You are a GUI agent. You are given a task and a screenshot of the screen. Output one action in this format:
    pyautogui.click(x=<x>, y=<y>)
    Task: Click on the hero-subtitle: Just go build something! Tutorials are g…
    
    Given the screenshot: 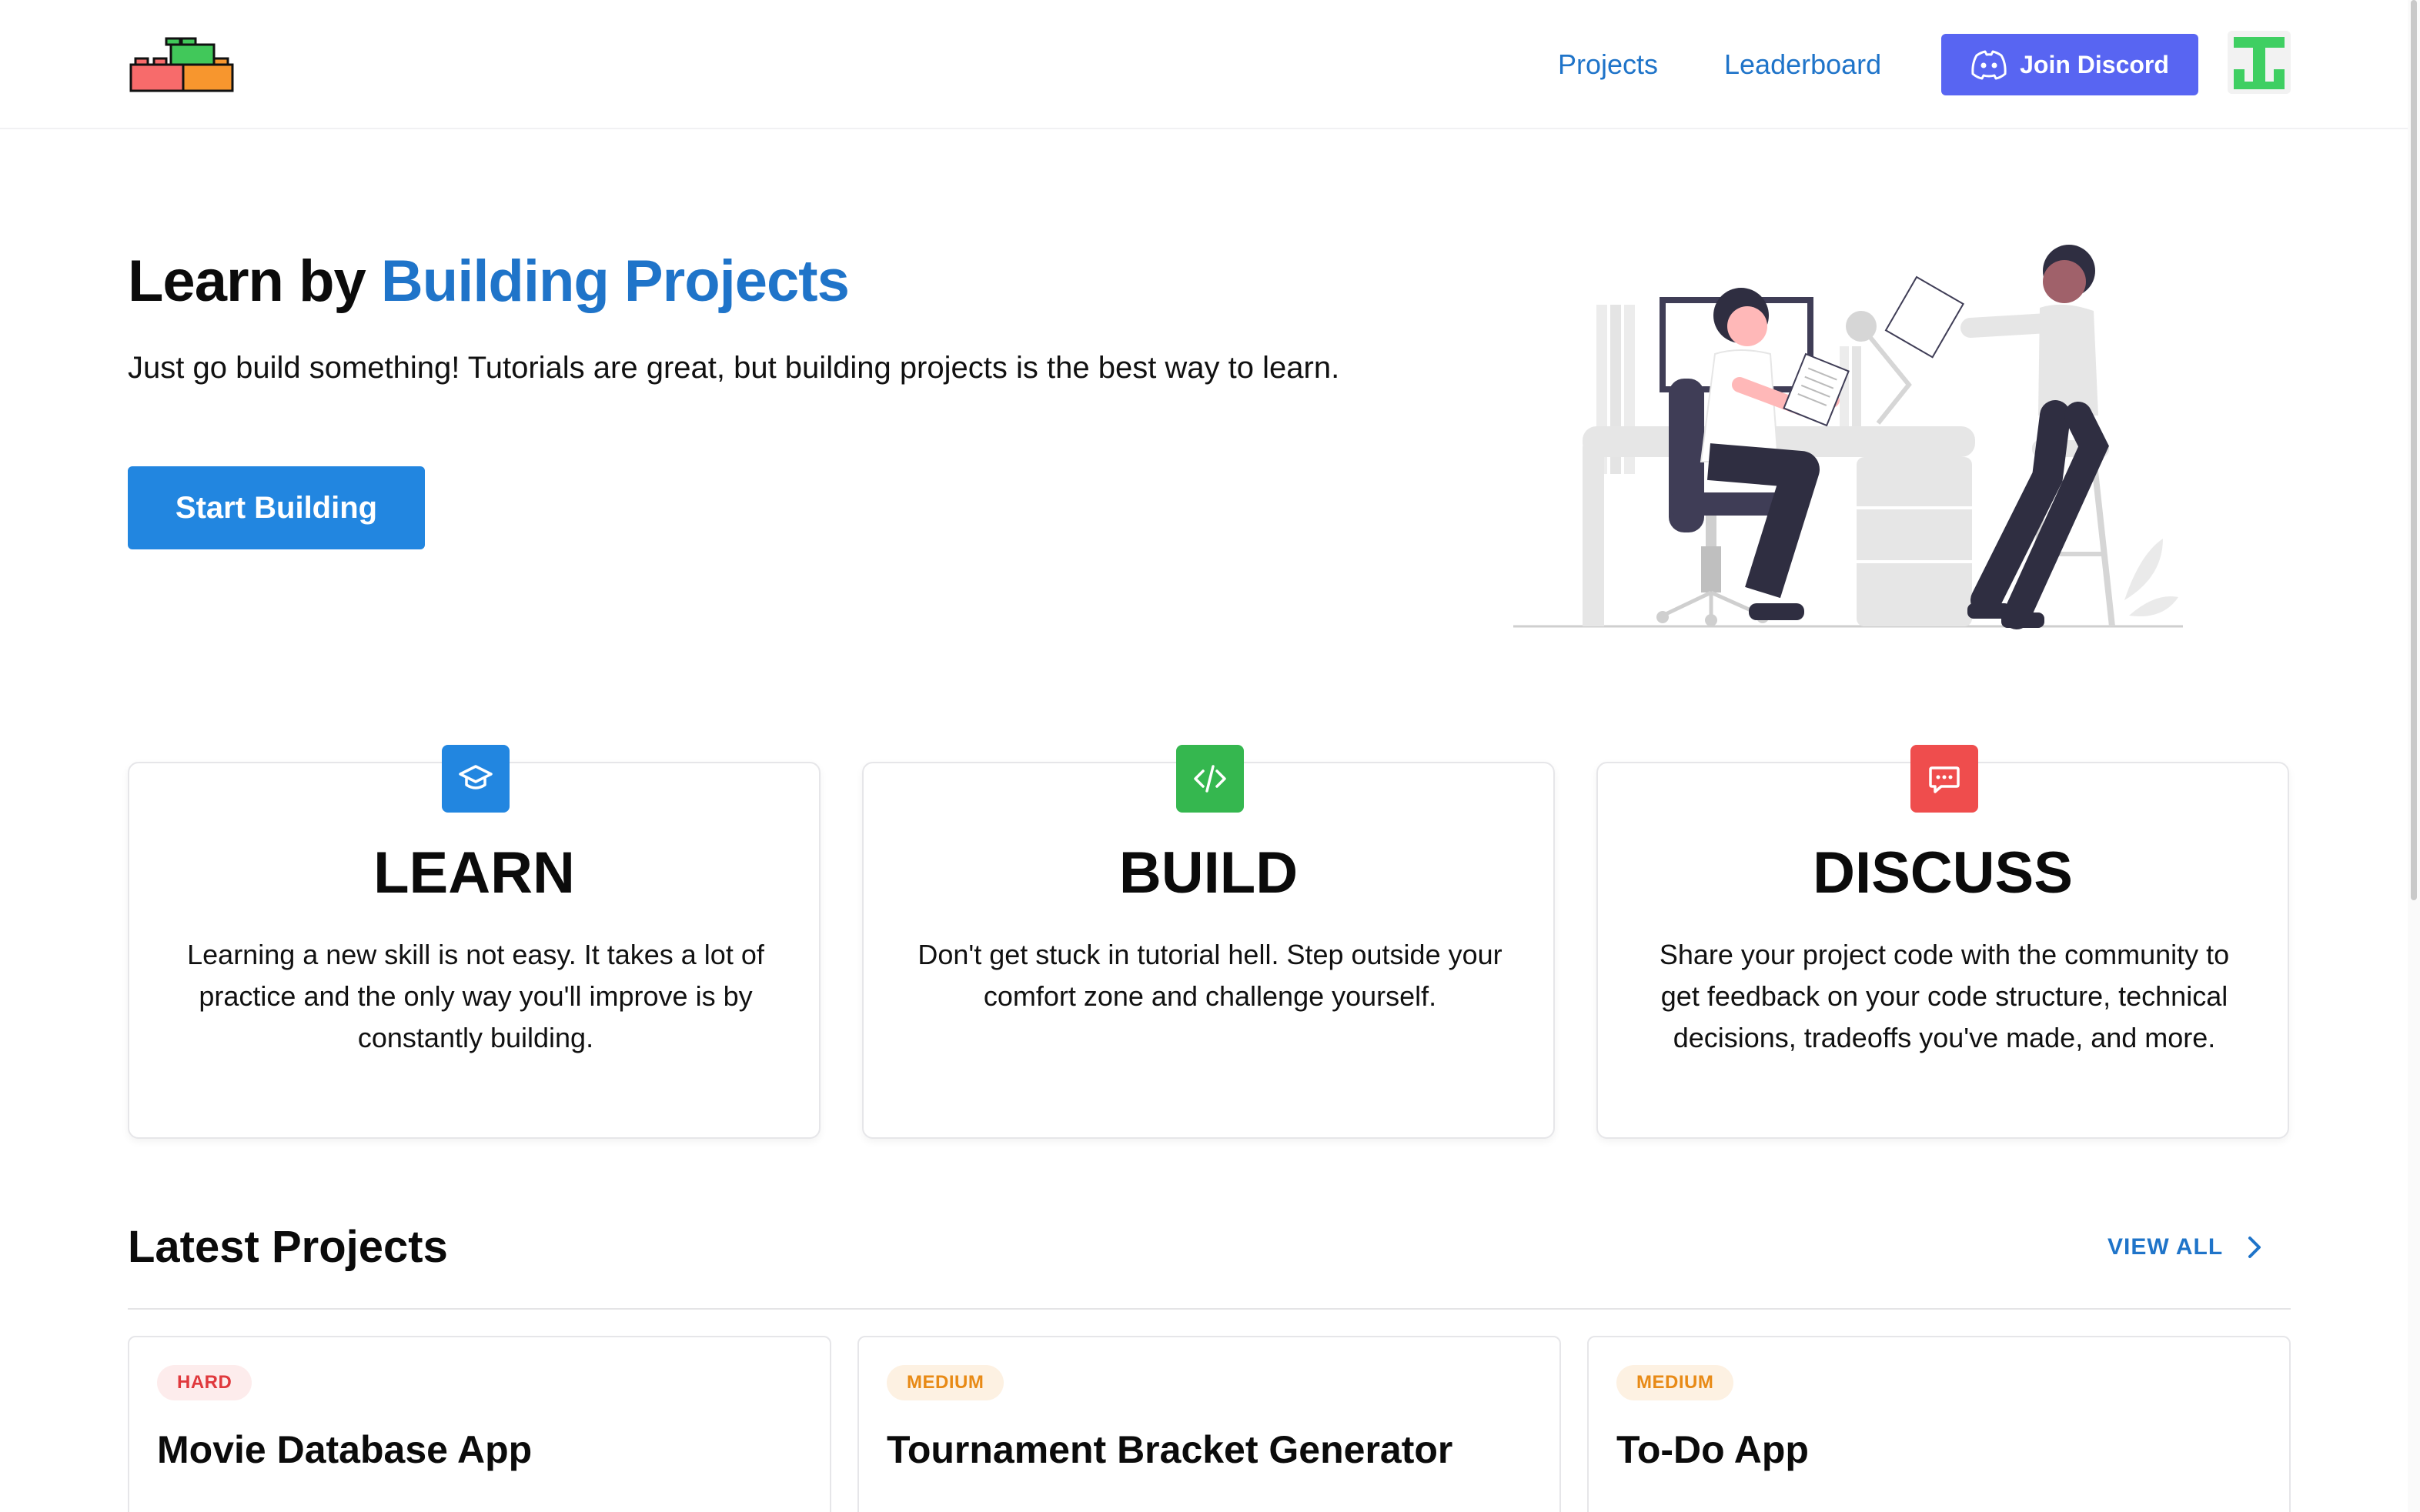 What is the action you would take?
    pyautogui.click(x=734, y=368)
    